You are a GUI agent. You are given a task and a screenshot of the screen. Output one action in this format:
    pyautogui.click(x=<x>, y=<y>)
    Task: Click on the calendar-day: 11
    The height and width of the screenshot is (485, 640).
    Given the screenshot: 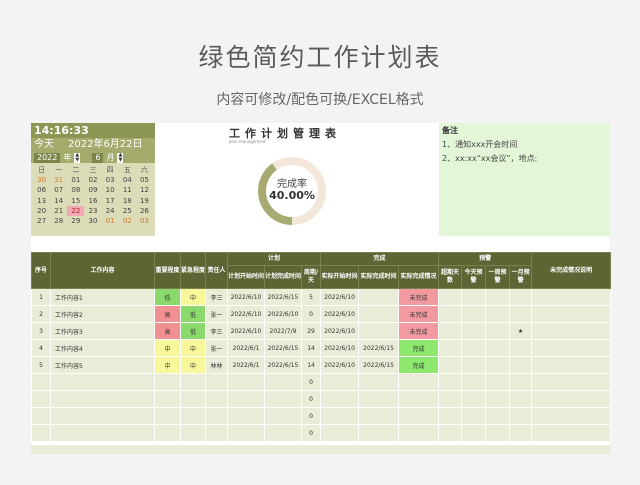 What is the action you would take?
    pyautogui.click(x=127, y=190)
    